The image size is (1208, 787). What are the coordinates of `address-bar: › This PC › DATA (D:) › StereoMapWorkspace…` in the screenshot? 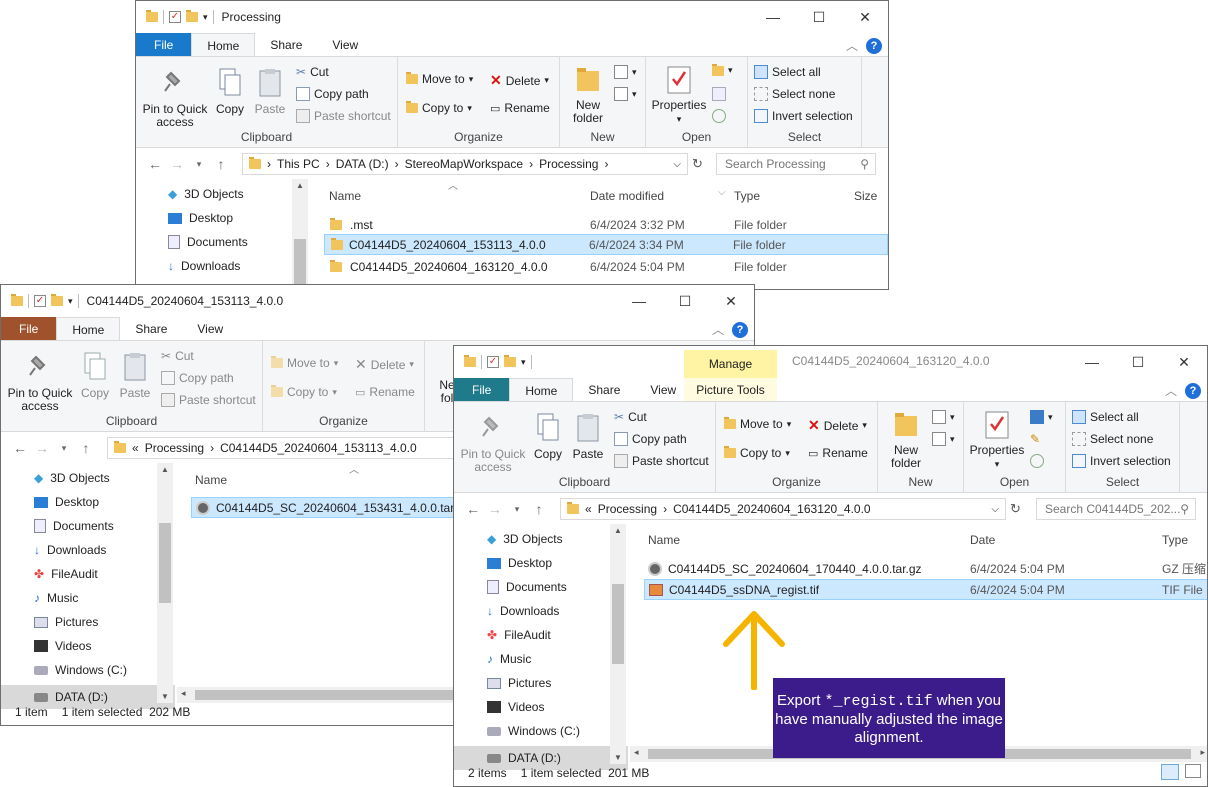 It's located at (465, 164).